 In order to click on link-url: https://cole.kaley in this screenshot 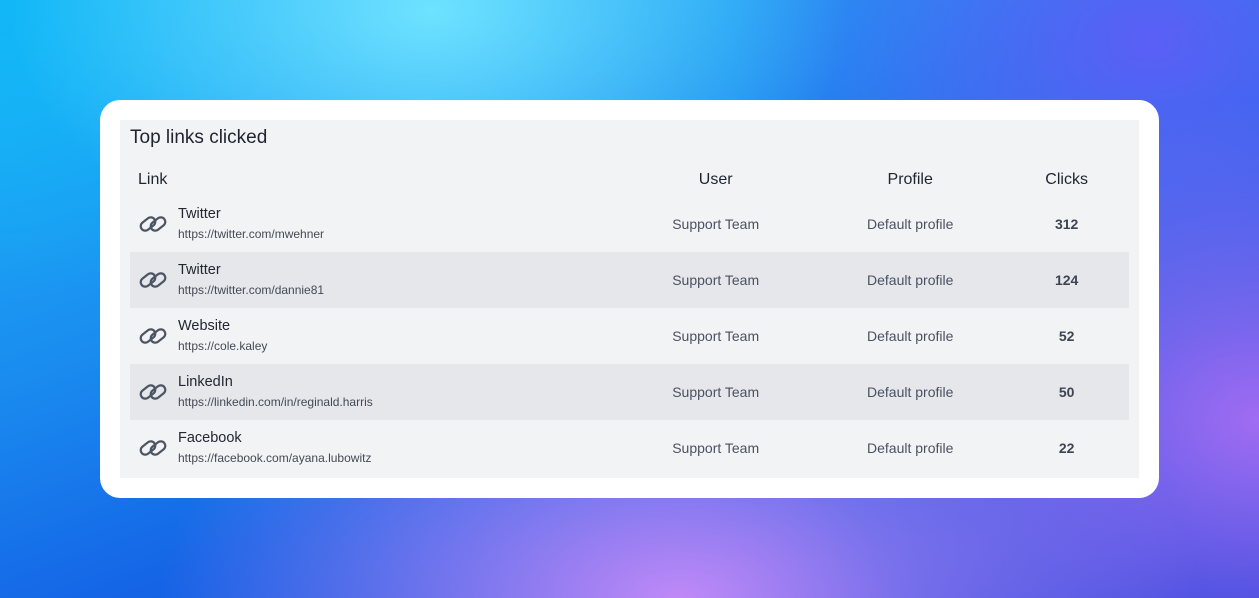, I will do `click(222, 346)`.